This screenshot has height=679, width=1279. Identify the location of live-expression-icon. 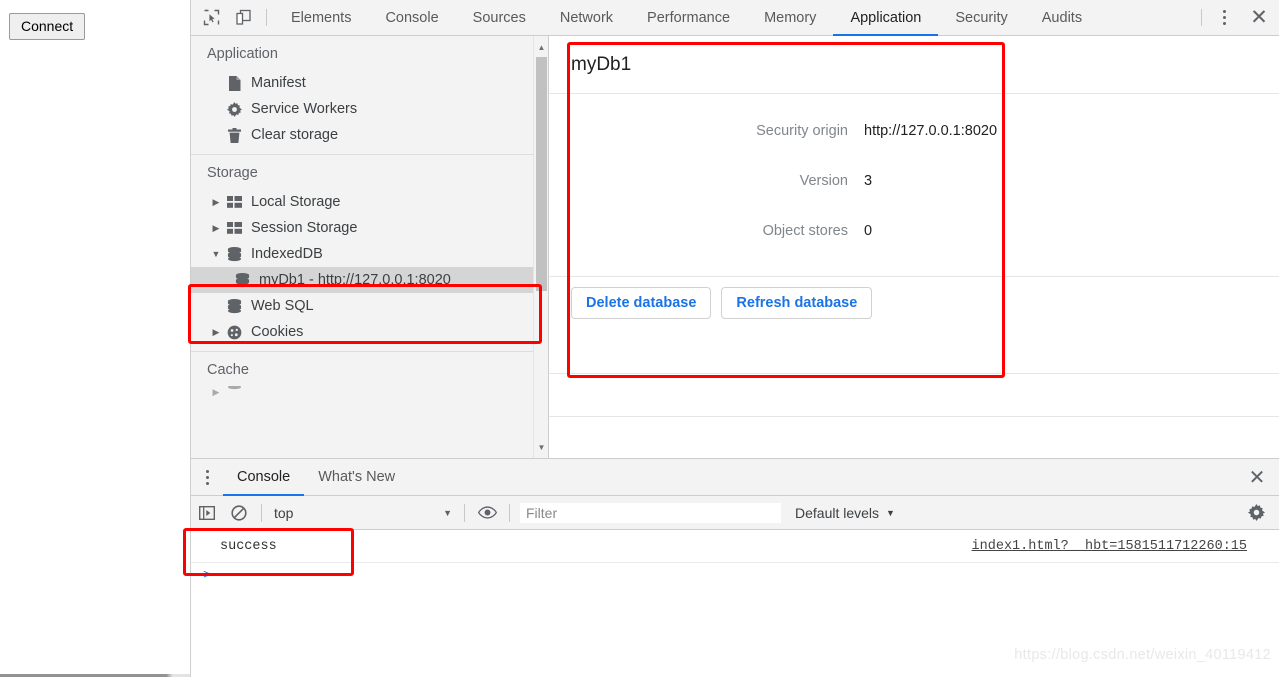
(487, 512).